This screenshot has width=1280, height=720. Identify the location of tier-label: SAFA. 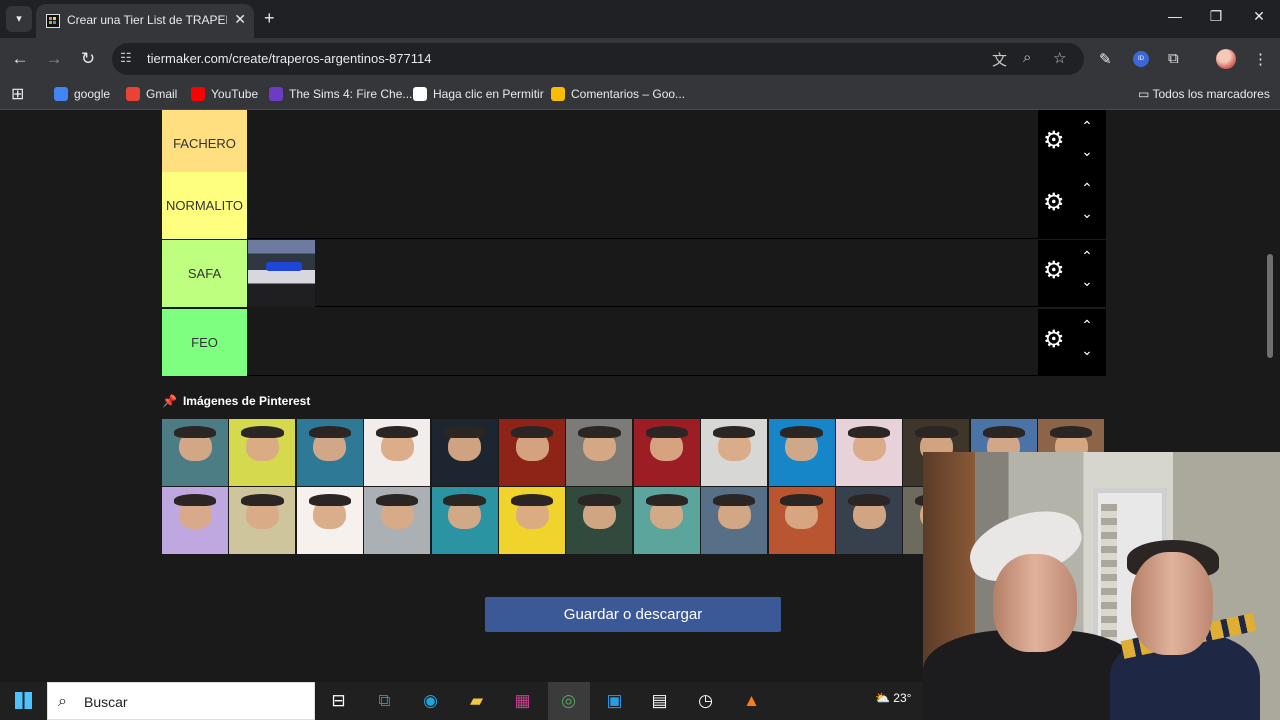
(204, 273).